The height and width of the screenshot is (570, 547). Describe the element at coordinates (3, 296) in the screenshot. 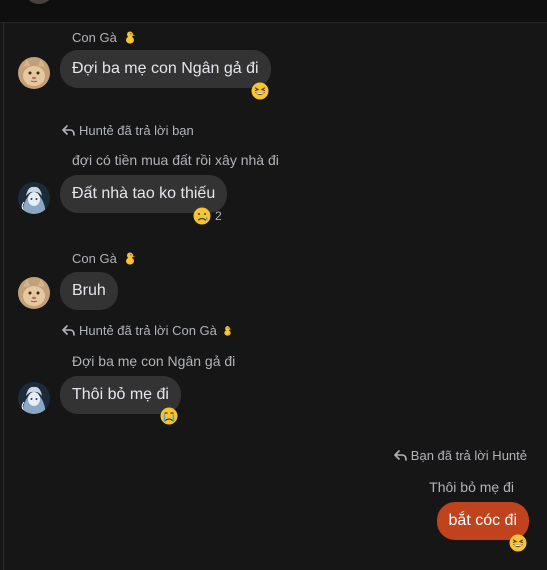

I see `divider` at that location.